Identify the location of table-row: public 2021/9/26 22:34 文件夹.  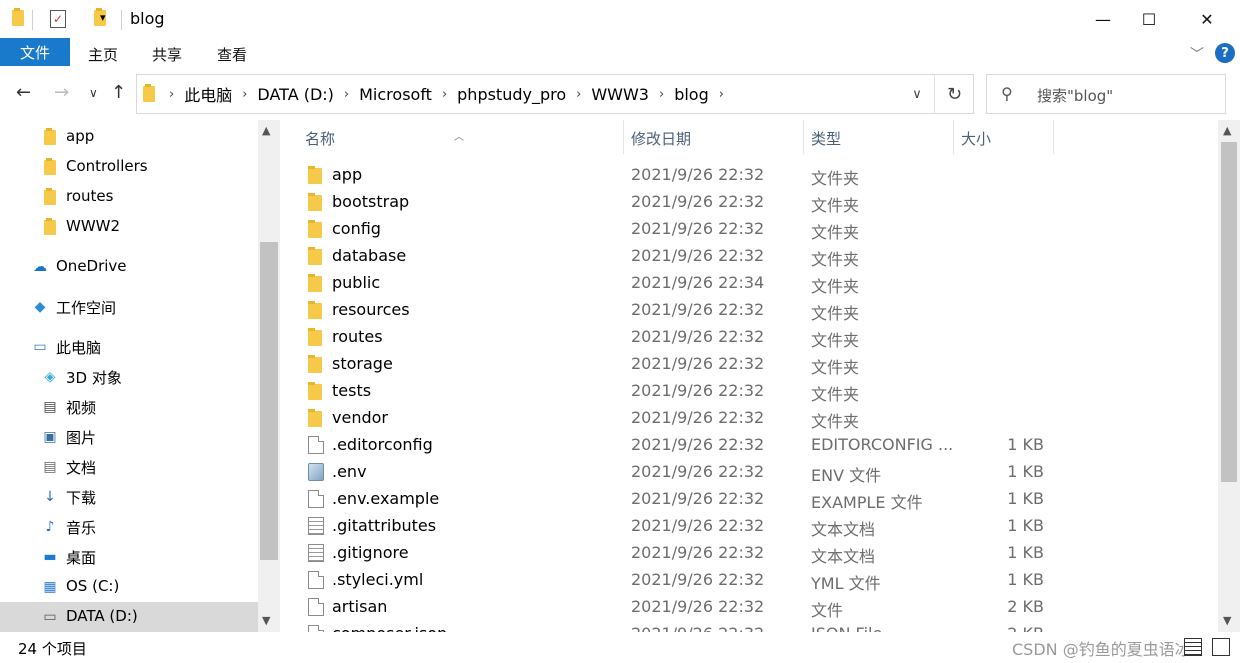
(749, 283).